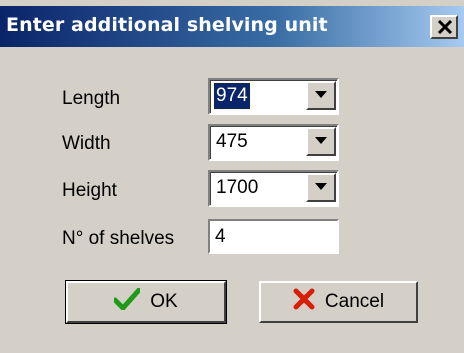  Describe the element at coordinates (220, 237) in the screenshot. I see `shelves-value: 4` at that location.